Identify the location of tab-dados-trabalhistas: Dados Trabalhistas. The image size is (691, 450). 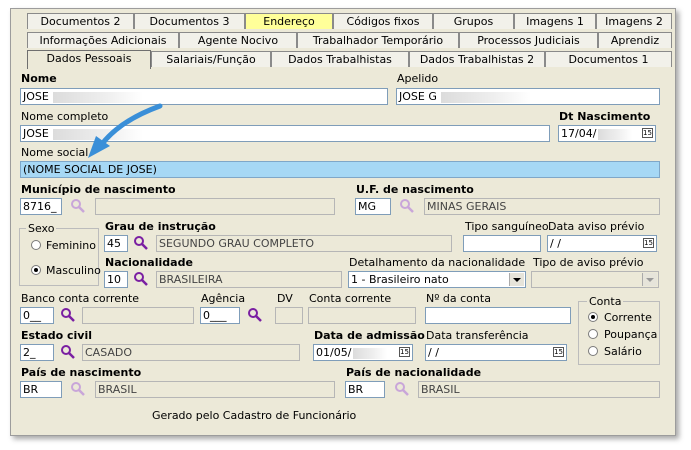
(340, 59).